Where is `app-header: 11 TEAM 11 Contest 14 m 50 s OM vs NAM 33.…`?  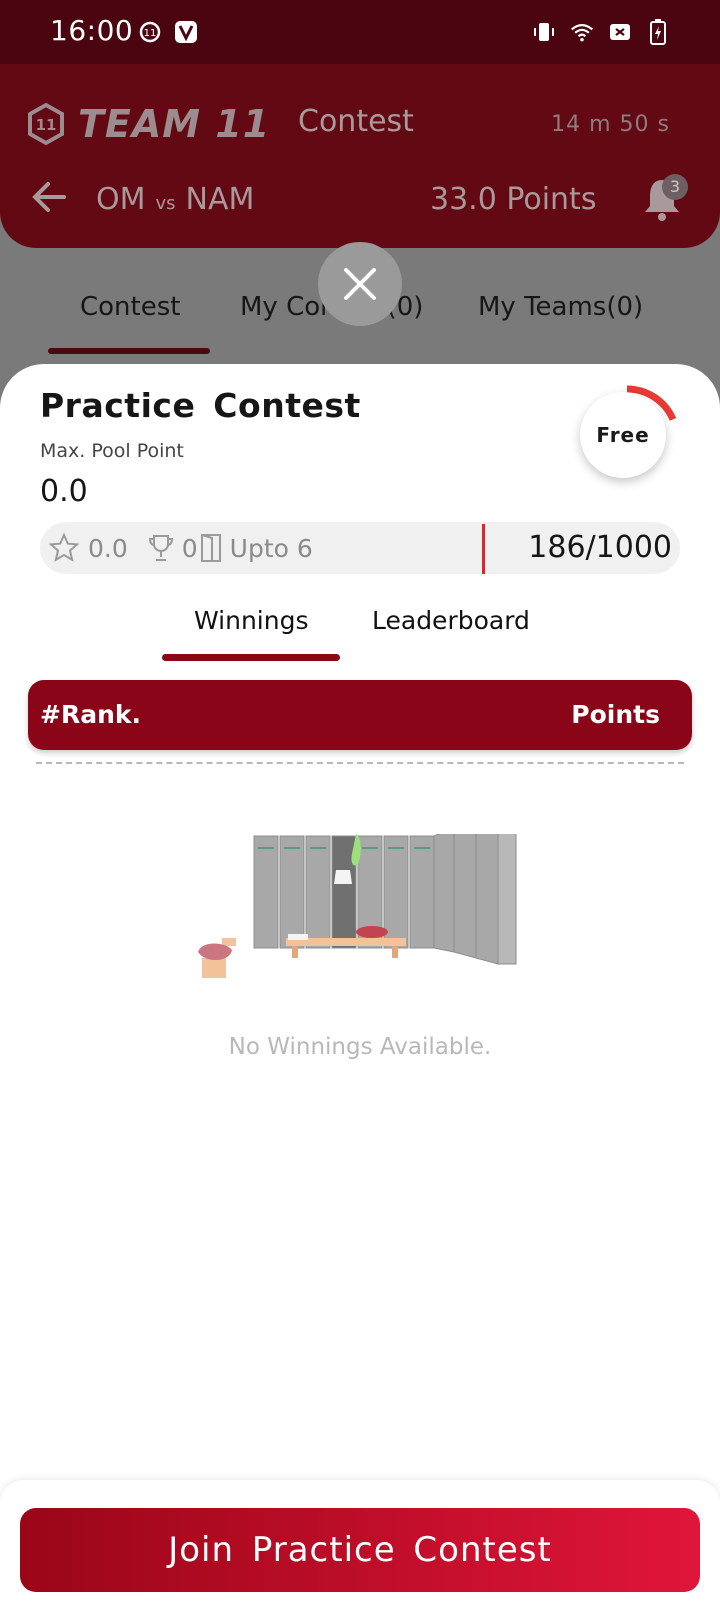
app-header: 11 TEAM 11 Contest 14 m 50 s OM vs NAM 33.… is located at coordinates (360, 156).